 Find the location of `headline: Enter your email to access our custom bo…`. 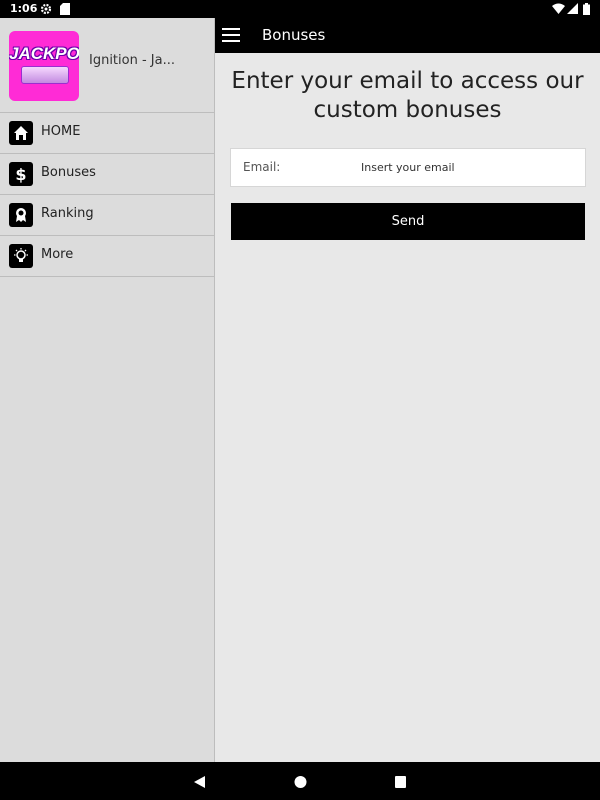

headline: Enter your email to access our custom bo… is located at coordinates (407, 95).